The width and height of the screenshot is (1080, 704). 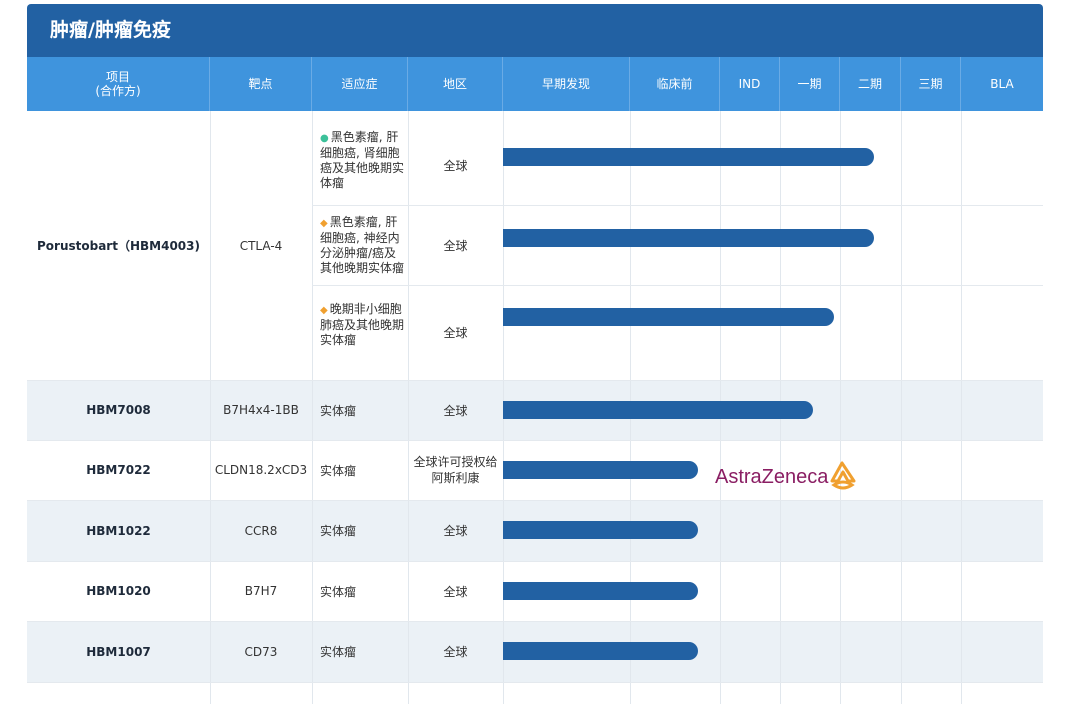 I want to click on astrazeneca-symbol-icon, so click(x=843, y=475).